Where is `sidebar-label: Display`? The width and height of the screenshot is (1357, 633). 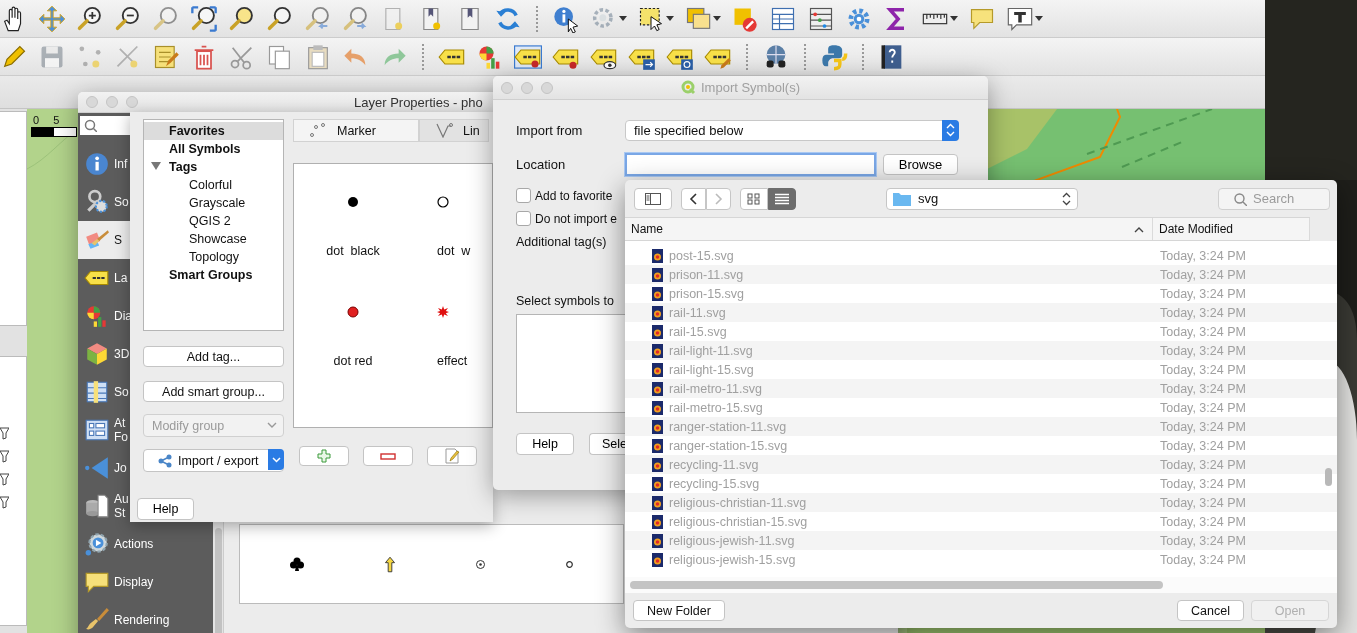
sidebar-label: Display is located at coordinates (134, 582).